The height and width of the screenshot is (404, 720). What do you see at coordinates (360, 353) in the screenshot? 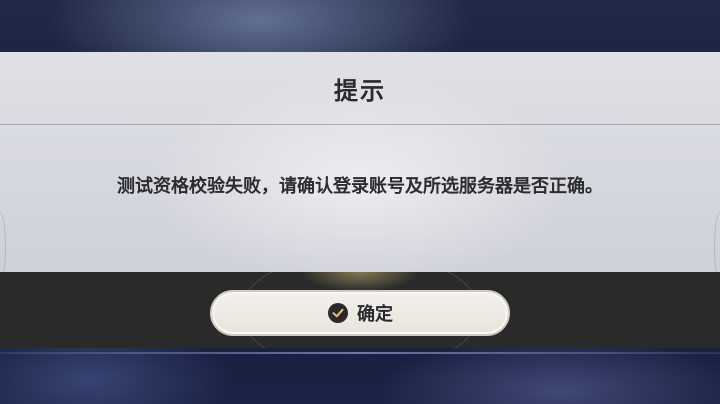
I see `bottom-divider` at bounding box center [360, 353].